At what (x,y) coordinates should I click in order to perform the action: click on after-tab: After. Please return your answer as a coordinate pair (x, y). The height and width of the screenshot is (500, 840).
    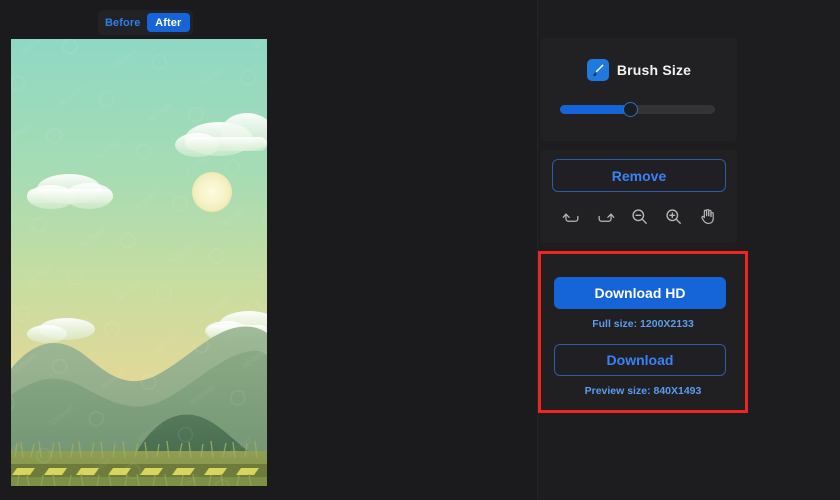
    Looking at the image, I should click on (168, 22).